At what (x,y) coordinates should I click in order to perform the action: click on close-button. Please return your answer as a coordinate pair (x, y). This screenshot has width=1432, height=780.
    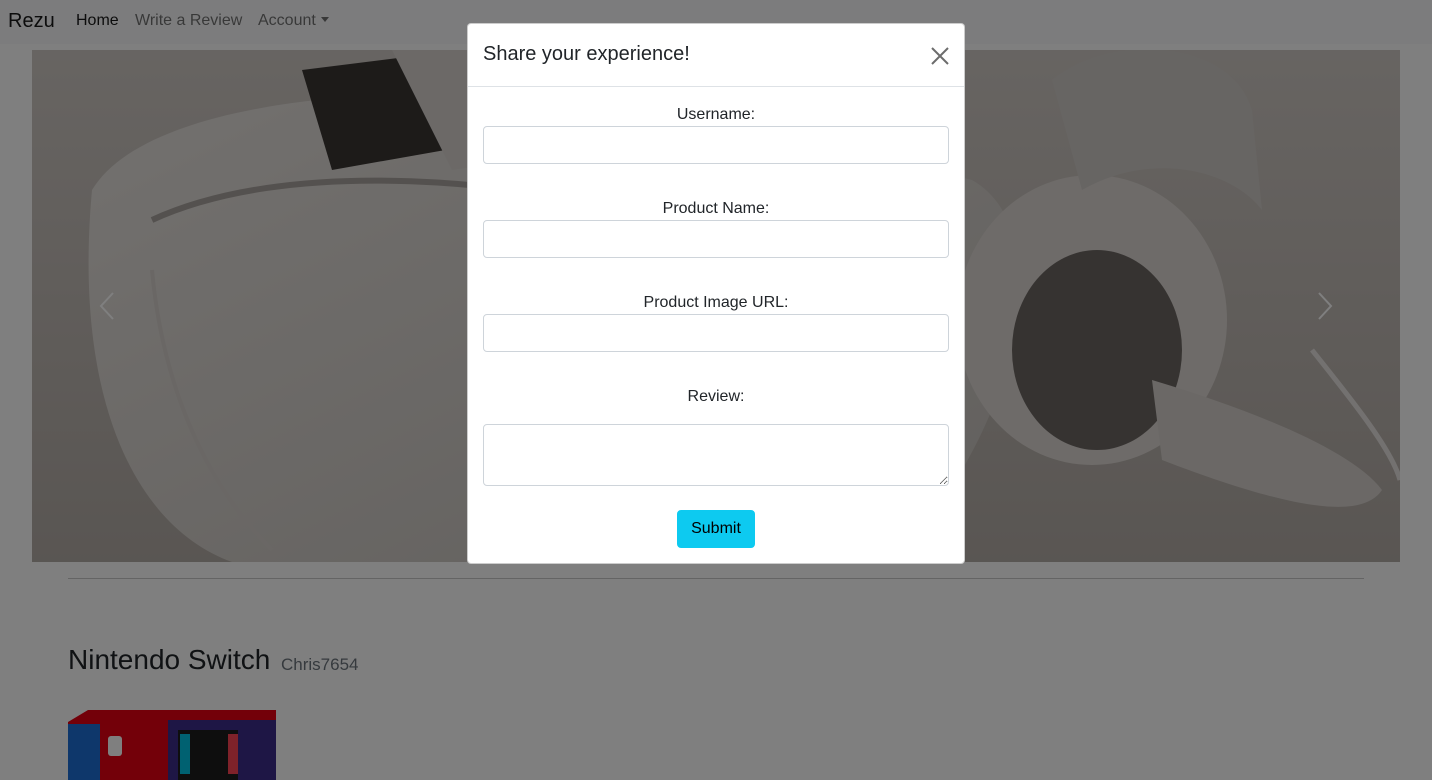
    Looking at the image, I should click on (940, 56).